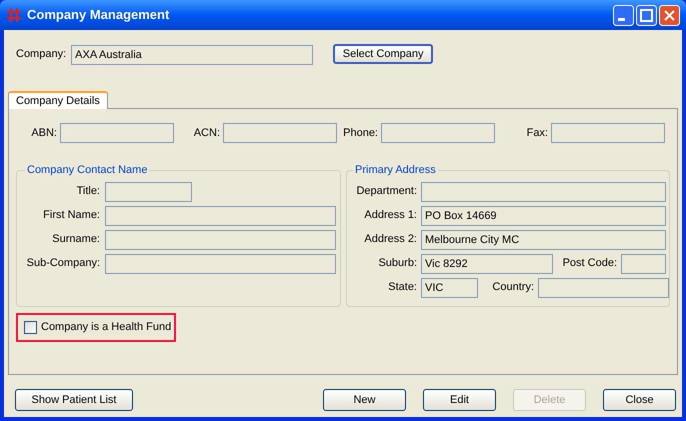 The image size is (686, 421). Describe the element at coordinates (30, 327) in the screenshot. I see `checkbox` at that location.